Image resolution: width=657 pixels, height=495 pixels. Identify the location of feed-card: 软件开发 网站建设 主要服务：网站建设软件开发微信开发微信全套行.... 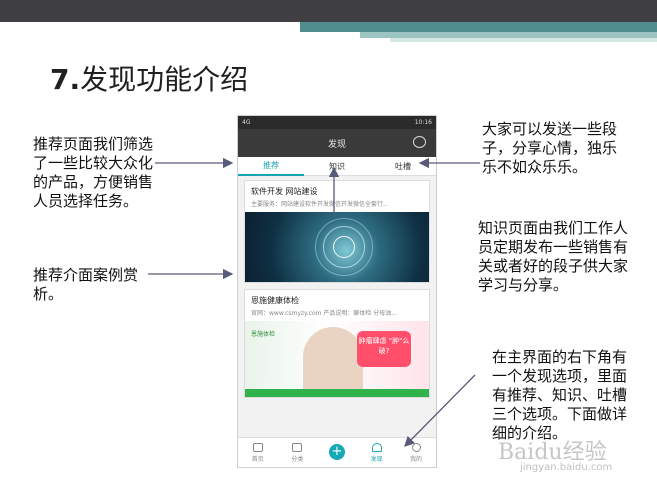
(337, 231).